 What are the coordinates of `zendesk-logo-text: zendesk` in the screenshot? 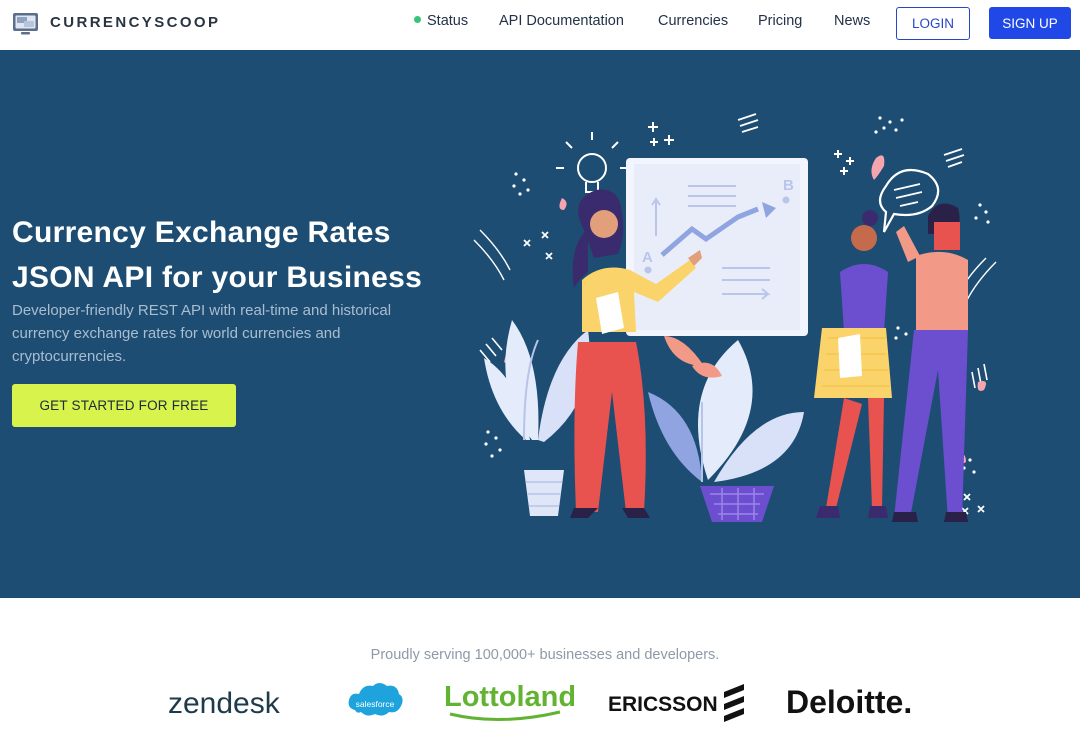 It's located at (224, 703).